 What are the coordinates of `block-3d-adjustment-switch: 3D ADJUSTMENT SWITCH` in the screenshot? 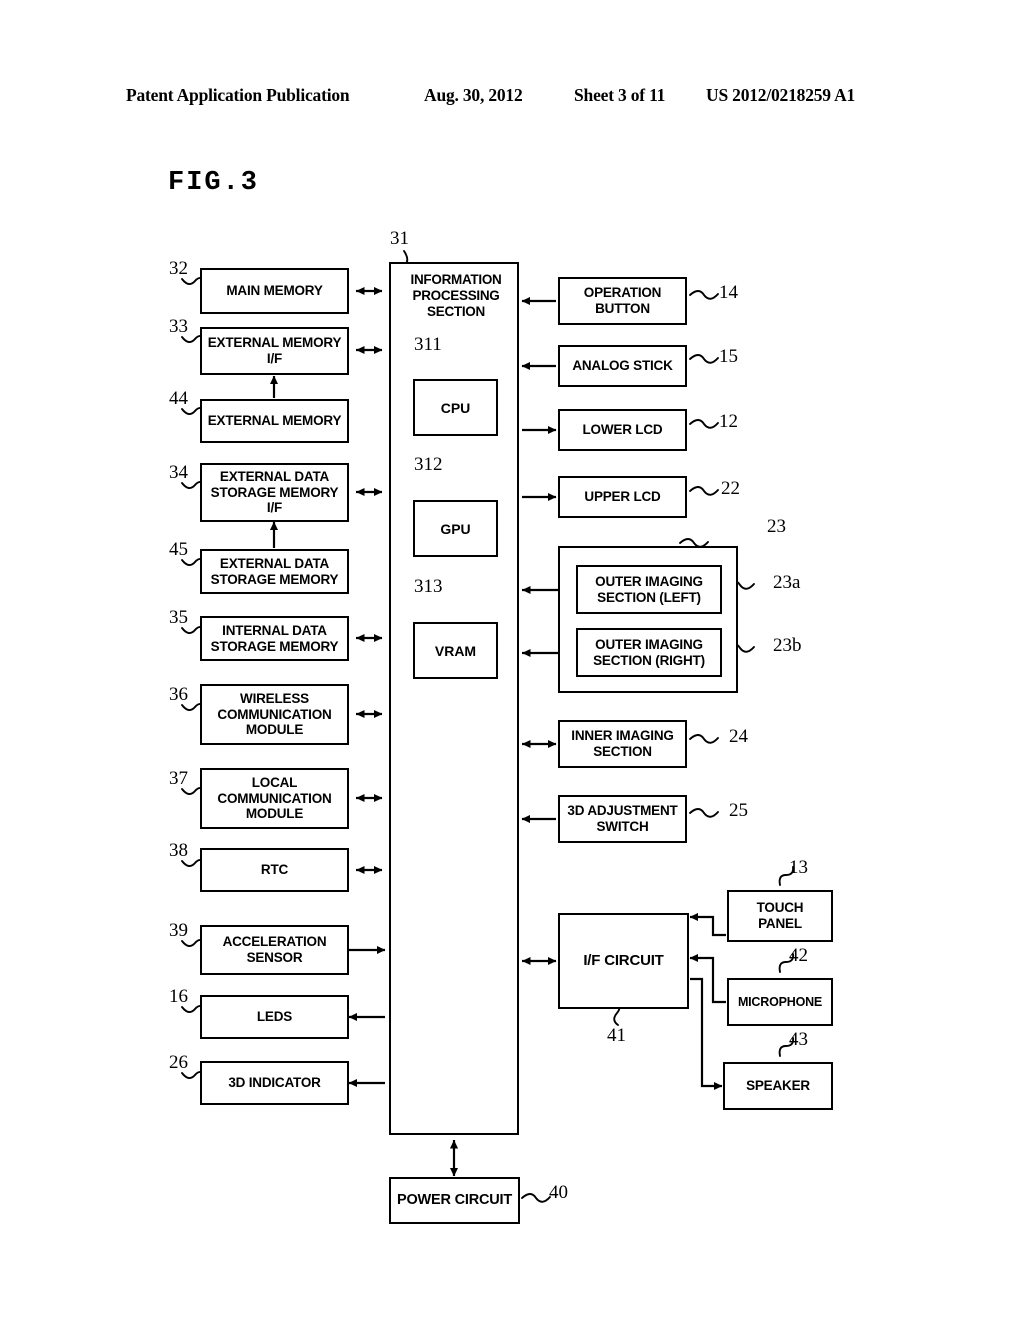 It's located at (622, 819).